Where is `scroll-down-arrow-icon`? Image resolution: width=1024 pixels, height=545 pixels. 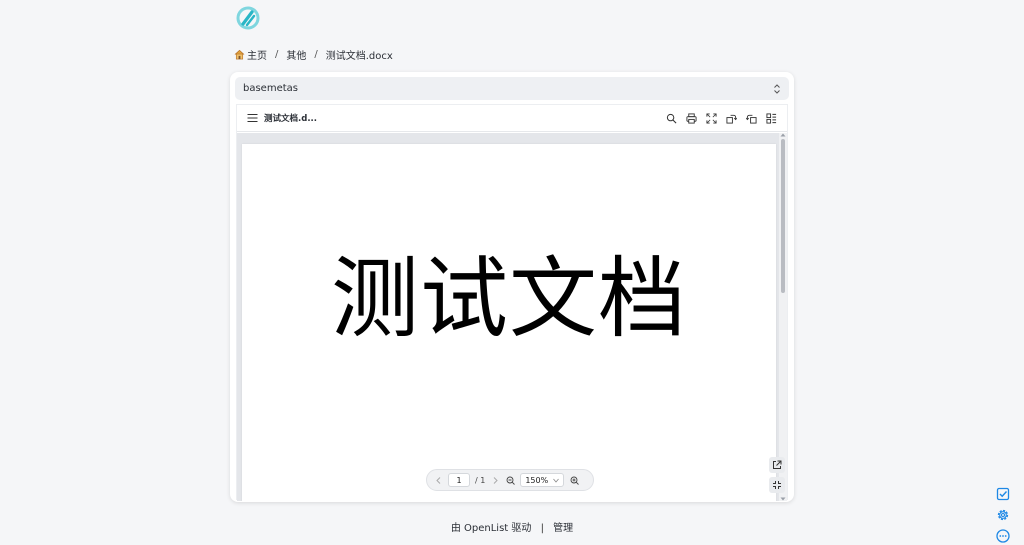 scroll-down-arrow-icon is located at coordinates (783, 499).